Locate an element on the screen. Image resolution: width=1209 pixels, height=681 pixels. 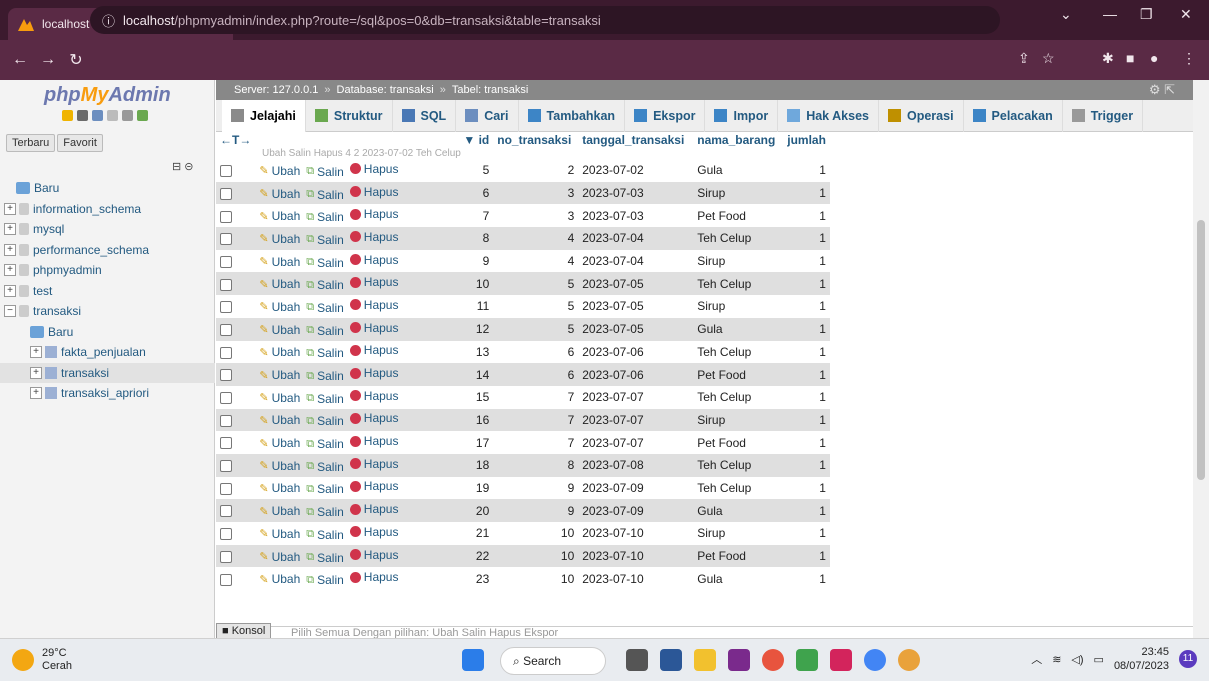
cell-no-transaksi: 5 is located at coordinates (535, 283).